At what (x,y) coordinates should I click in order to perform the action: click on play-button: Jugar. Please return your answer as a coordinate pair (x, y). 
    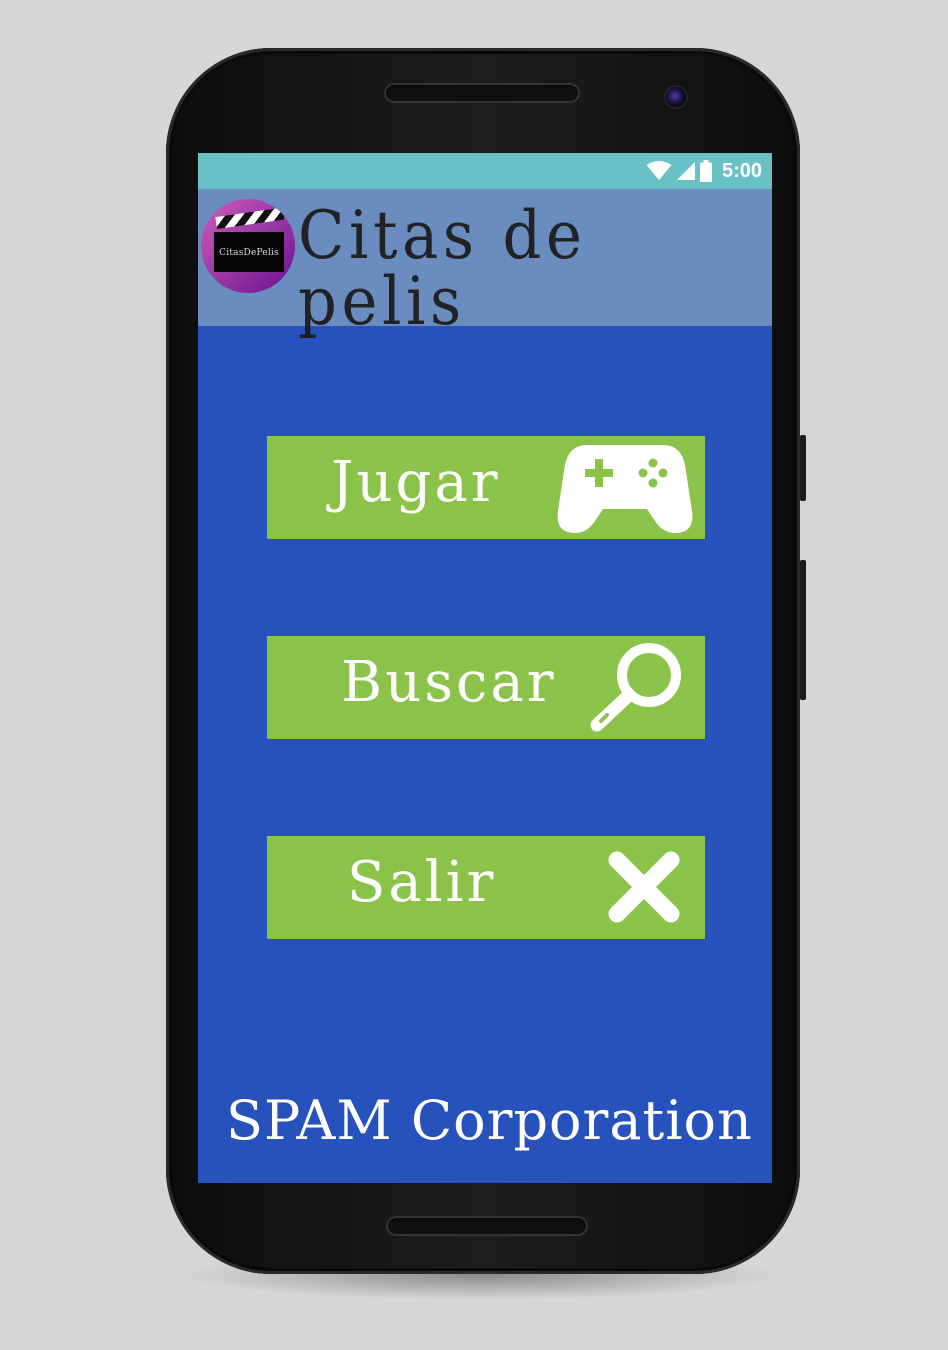
    Looking at the image, I should click on (486, 487).